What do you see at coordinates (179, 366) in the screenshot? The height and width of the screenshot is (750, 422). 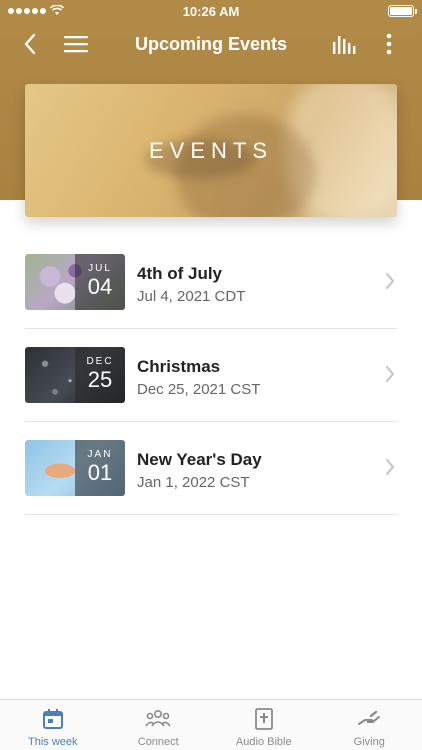 I see `event-title: Christmas` at bounding box center [179, 366].